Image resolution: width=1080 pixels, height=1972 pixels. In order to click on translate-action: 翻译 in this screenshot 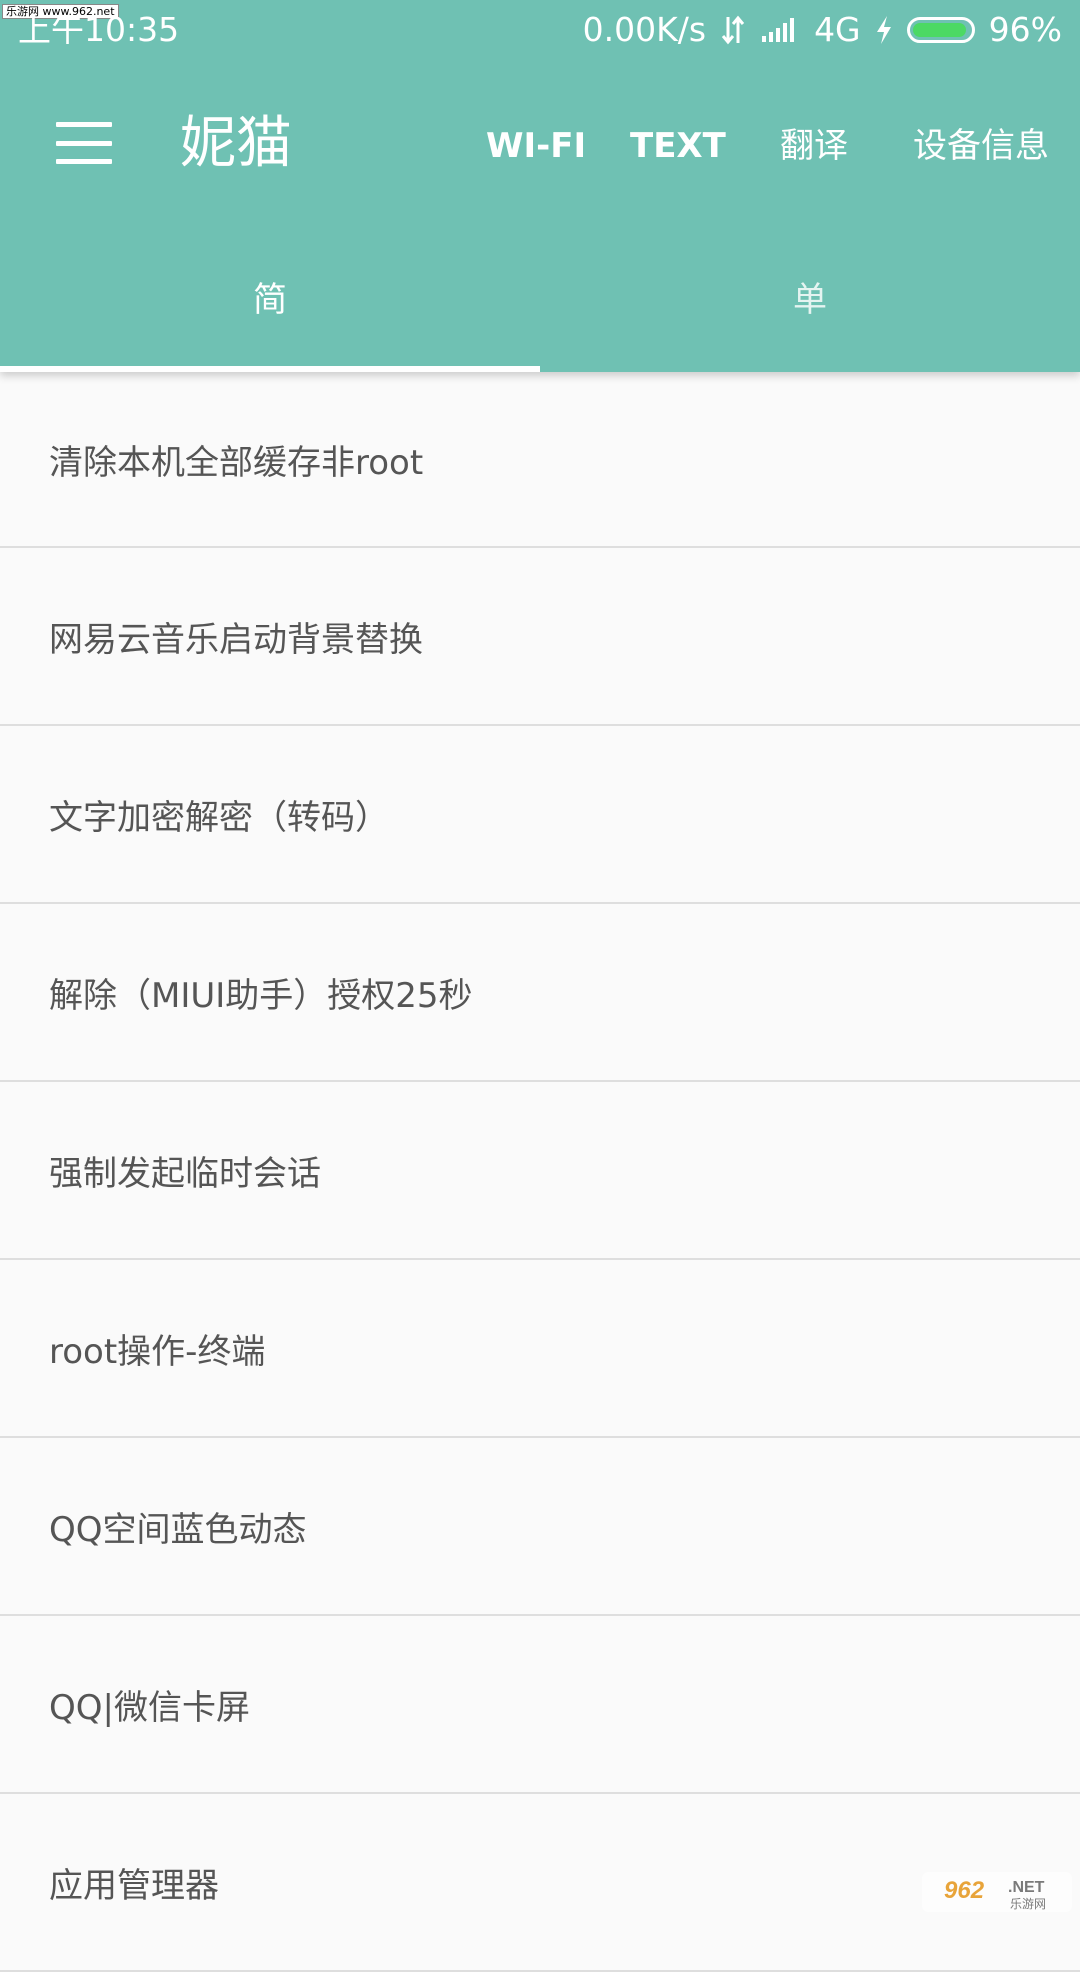, I will do `click(814, 146)`.